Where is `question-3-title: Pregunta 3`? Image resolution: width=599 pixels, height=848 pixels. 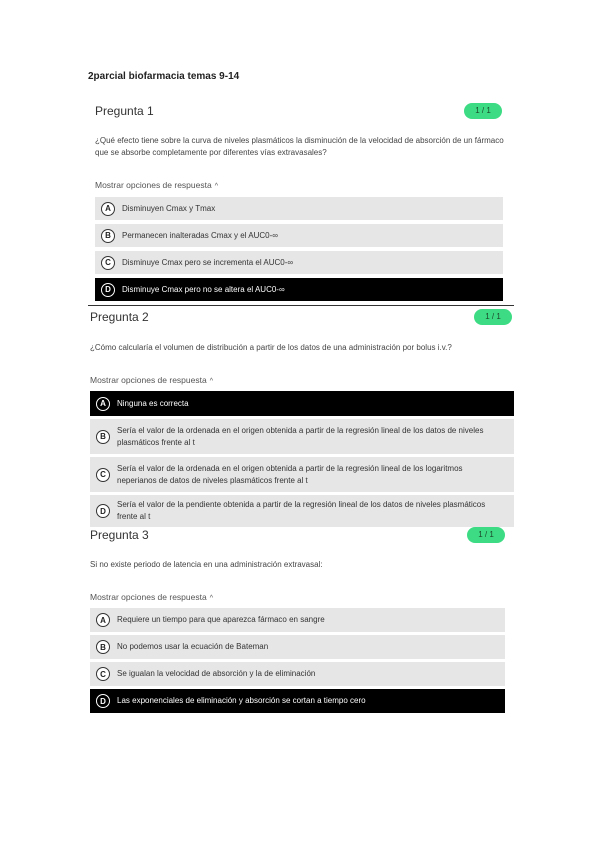
question-3-title: Pregunta 3 is located at coordinates (119, 535).